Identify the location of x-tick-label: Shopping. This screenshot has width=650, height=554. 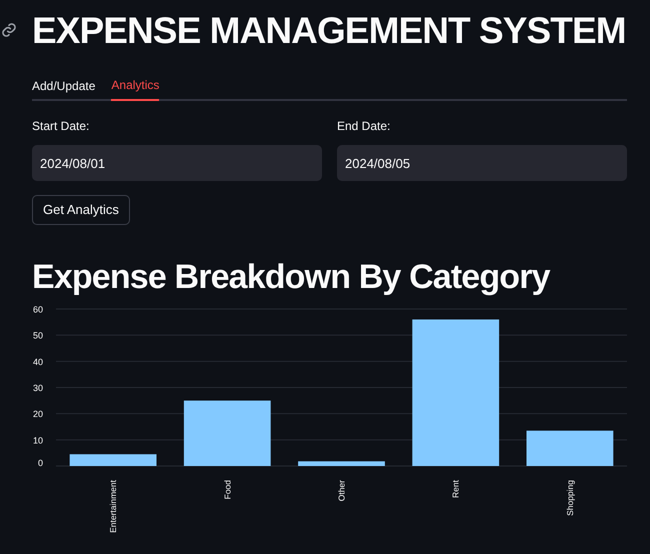
(569, 498).